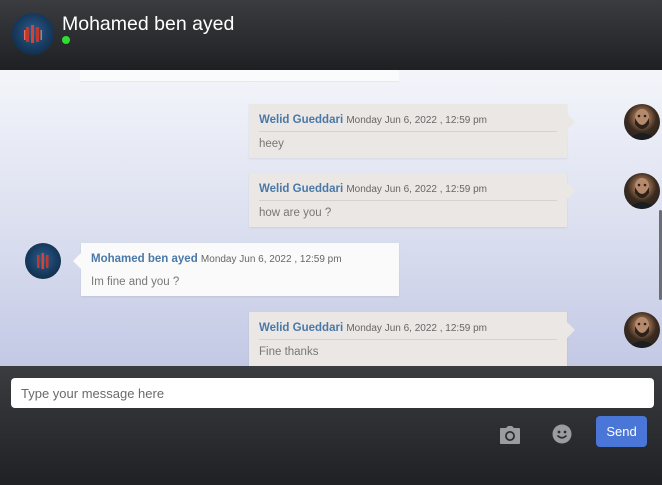  What do you see at coordinates (562, 434) in the screenshot?
I see `smile-icon` at bounding box center [562, 434].